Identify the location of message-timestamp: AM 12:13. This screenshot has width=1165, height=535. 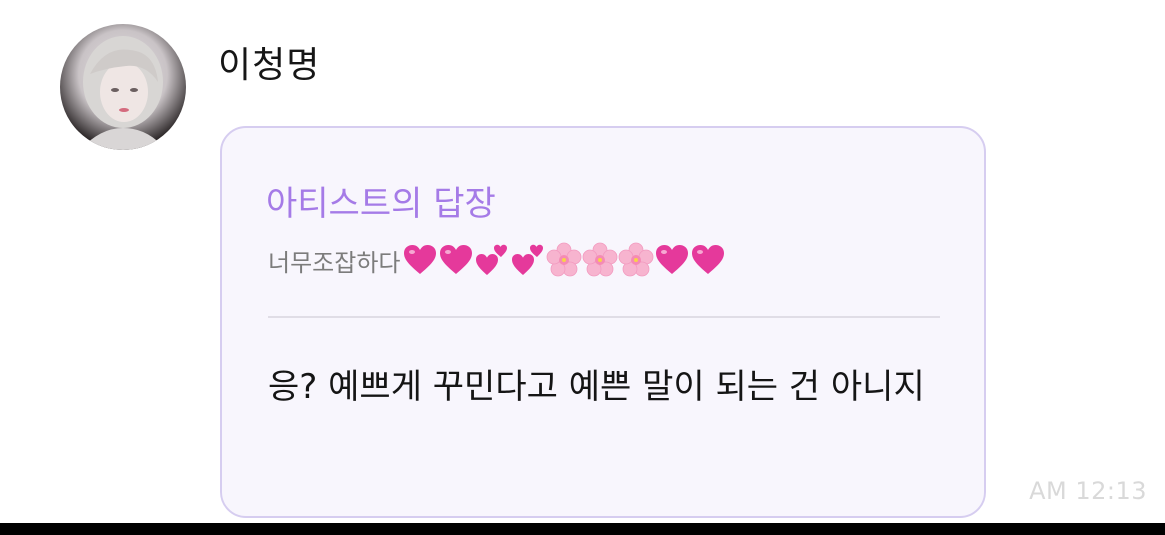
(1088, 491).